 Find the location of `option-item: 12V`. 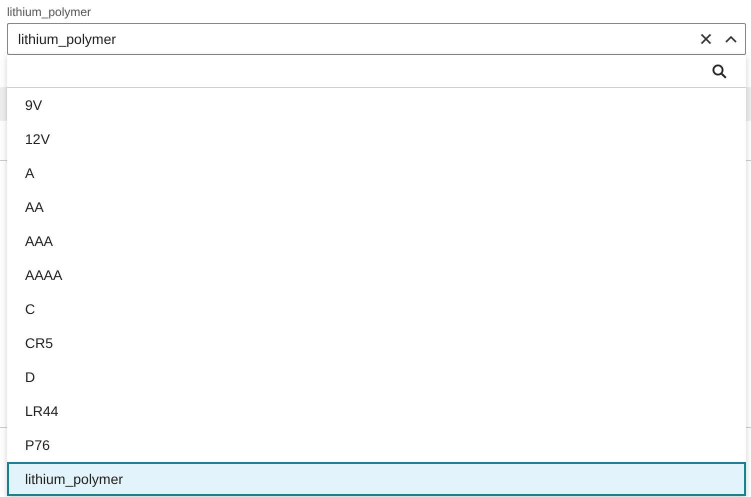

option-item: 12V is located at coordinates (376, 139).